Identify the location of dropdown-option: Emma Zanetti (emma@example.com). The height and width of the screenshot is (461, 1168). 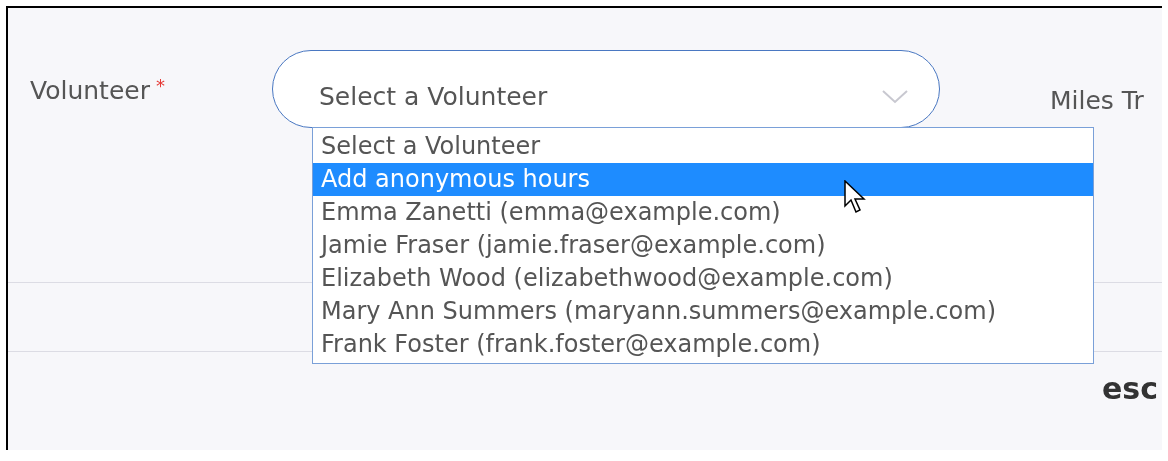
(703, 212).